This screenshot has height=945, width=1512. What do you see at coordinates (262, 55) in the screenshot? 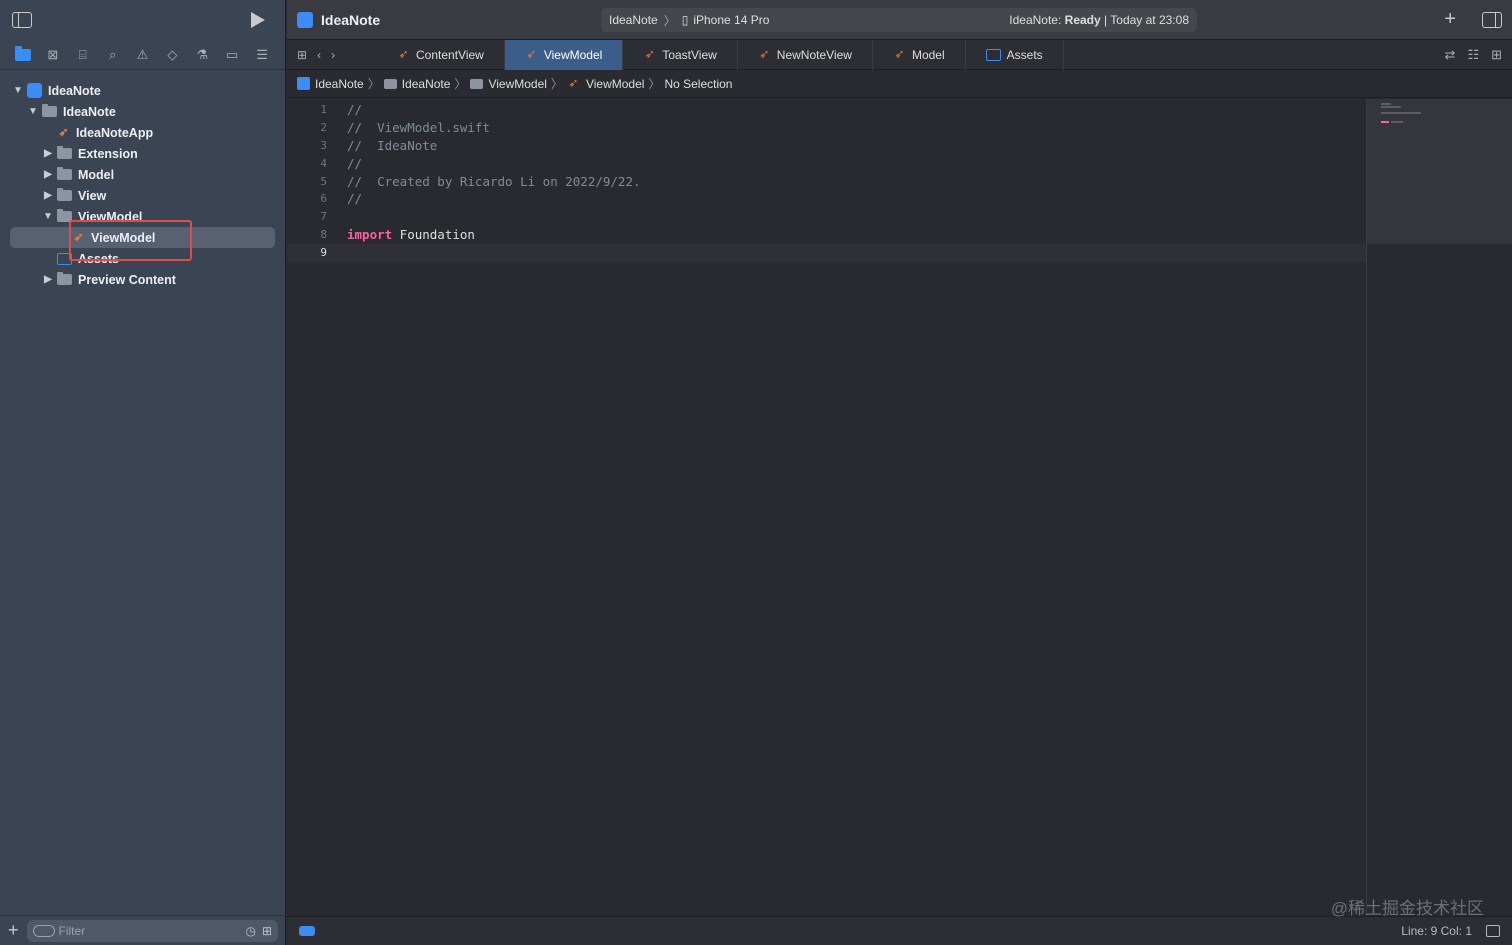
I see `report-navigator-tab: ☰` at bounding box center [262, 55].